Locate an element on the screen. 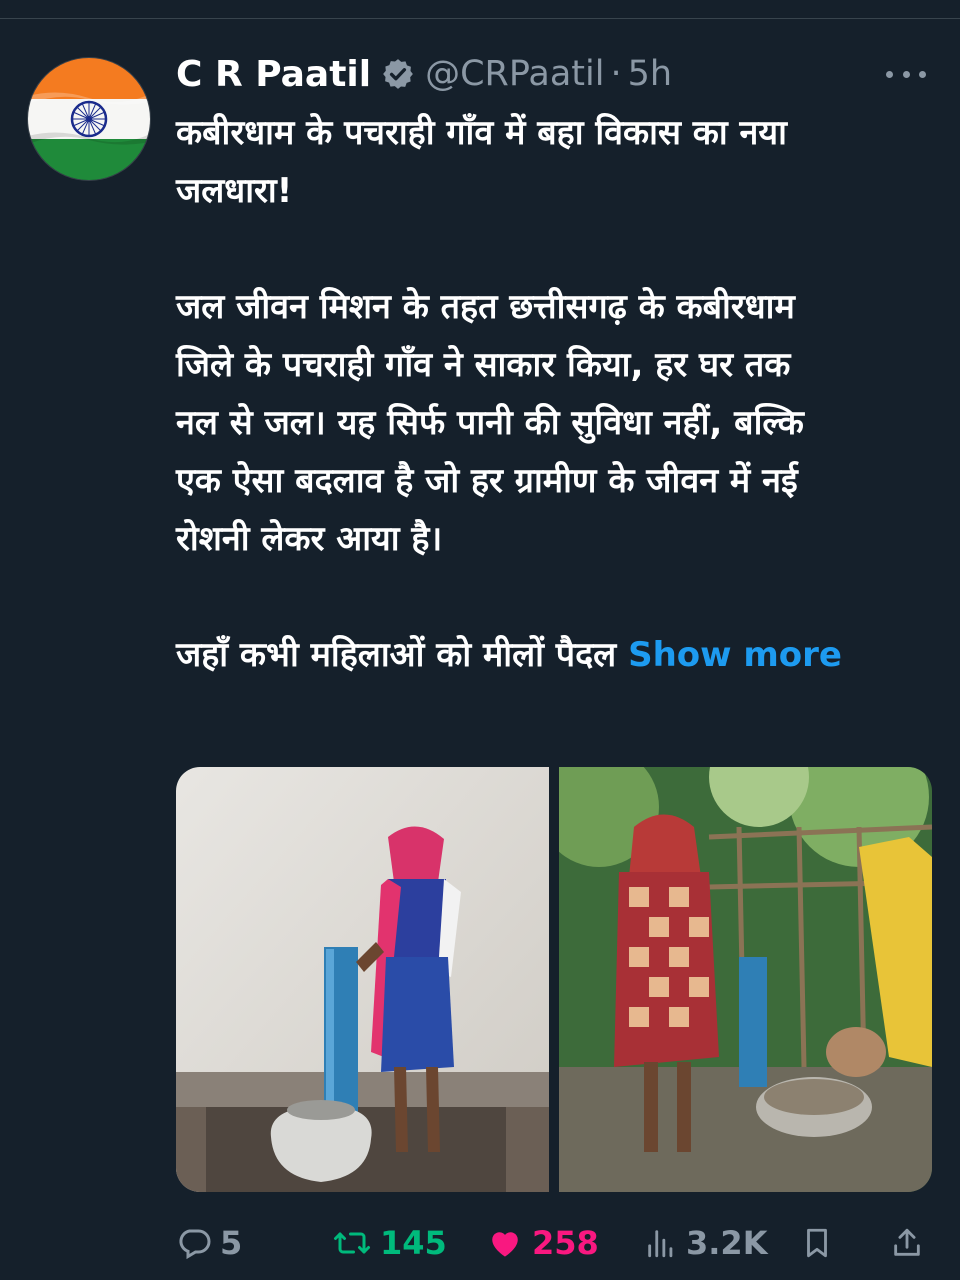  tweet-header: C R Paatil @CRPaatil · 5h is located at coordinates (424, 74).